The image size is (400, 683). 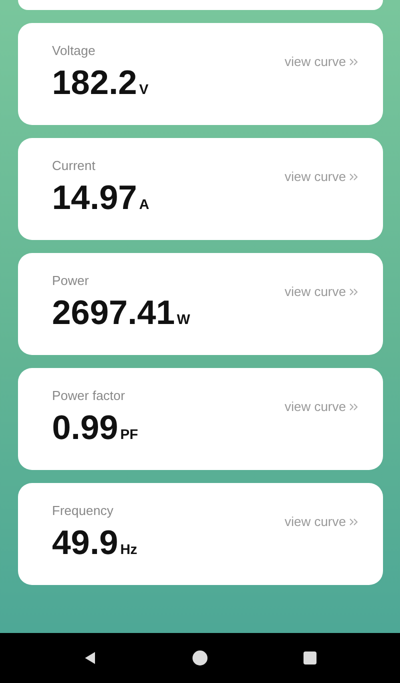 I want to click on metric-unit: V, so click(x=143, y=89).